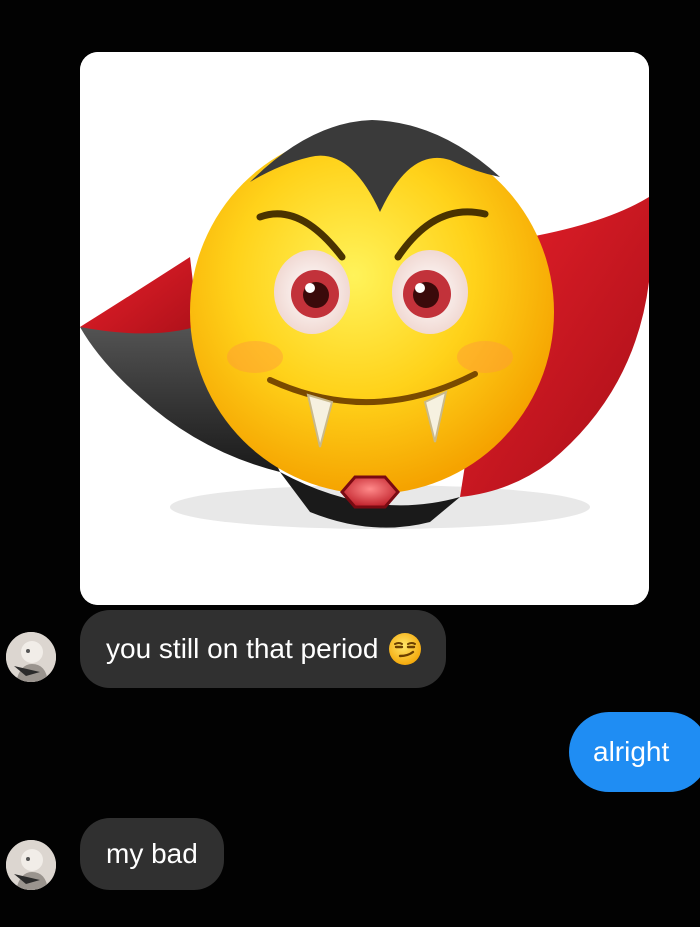 This screenshot has width=700, height=927. Describe the element at coordinates (405, 649) in the screenshot. I see `smirking-face-emoji-icon` at that location.